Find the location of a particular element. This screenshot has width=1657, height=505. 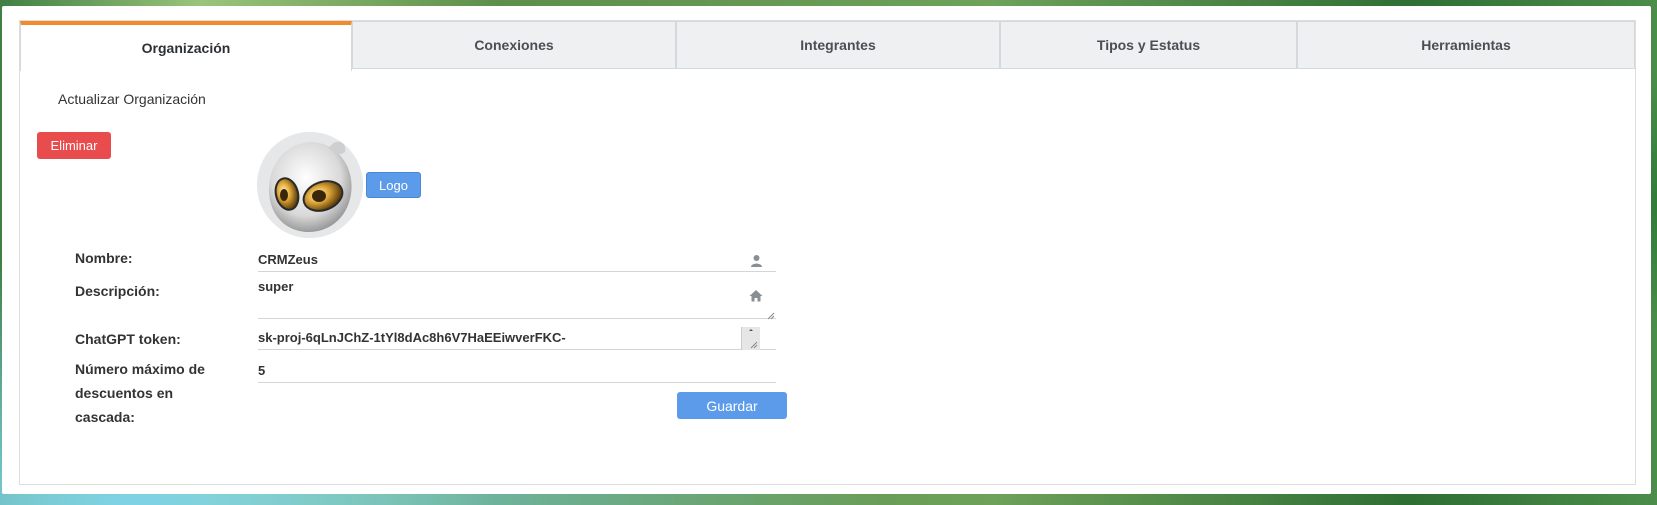

tab-integrantes: Integrantes is located at coordinates (838, 45).